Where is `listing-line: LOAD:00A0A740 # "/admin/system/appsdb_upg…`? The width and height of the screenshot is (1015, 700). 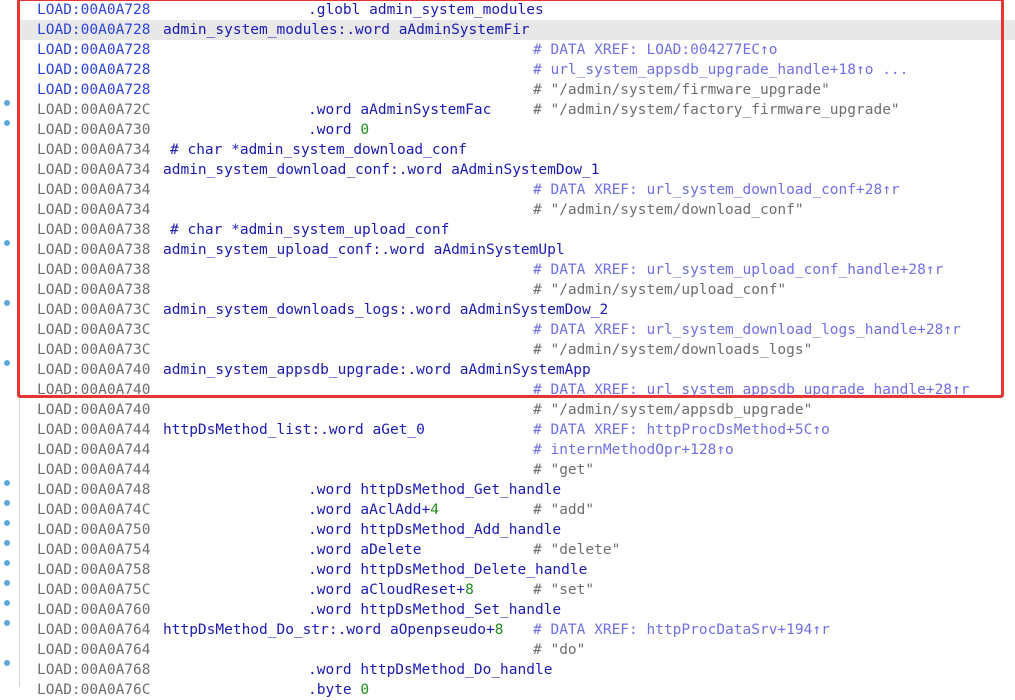
listing-line: LOAD:00A0A740 # "/admin/system/appsdb_upg… is located at coordinates (517, 410).